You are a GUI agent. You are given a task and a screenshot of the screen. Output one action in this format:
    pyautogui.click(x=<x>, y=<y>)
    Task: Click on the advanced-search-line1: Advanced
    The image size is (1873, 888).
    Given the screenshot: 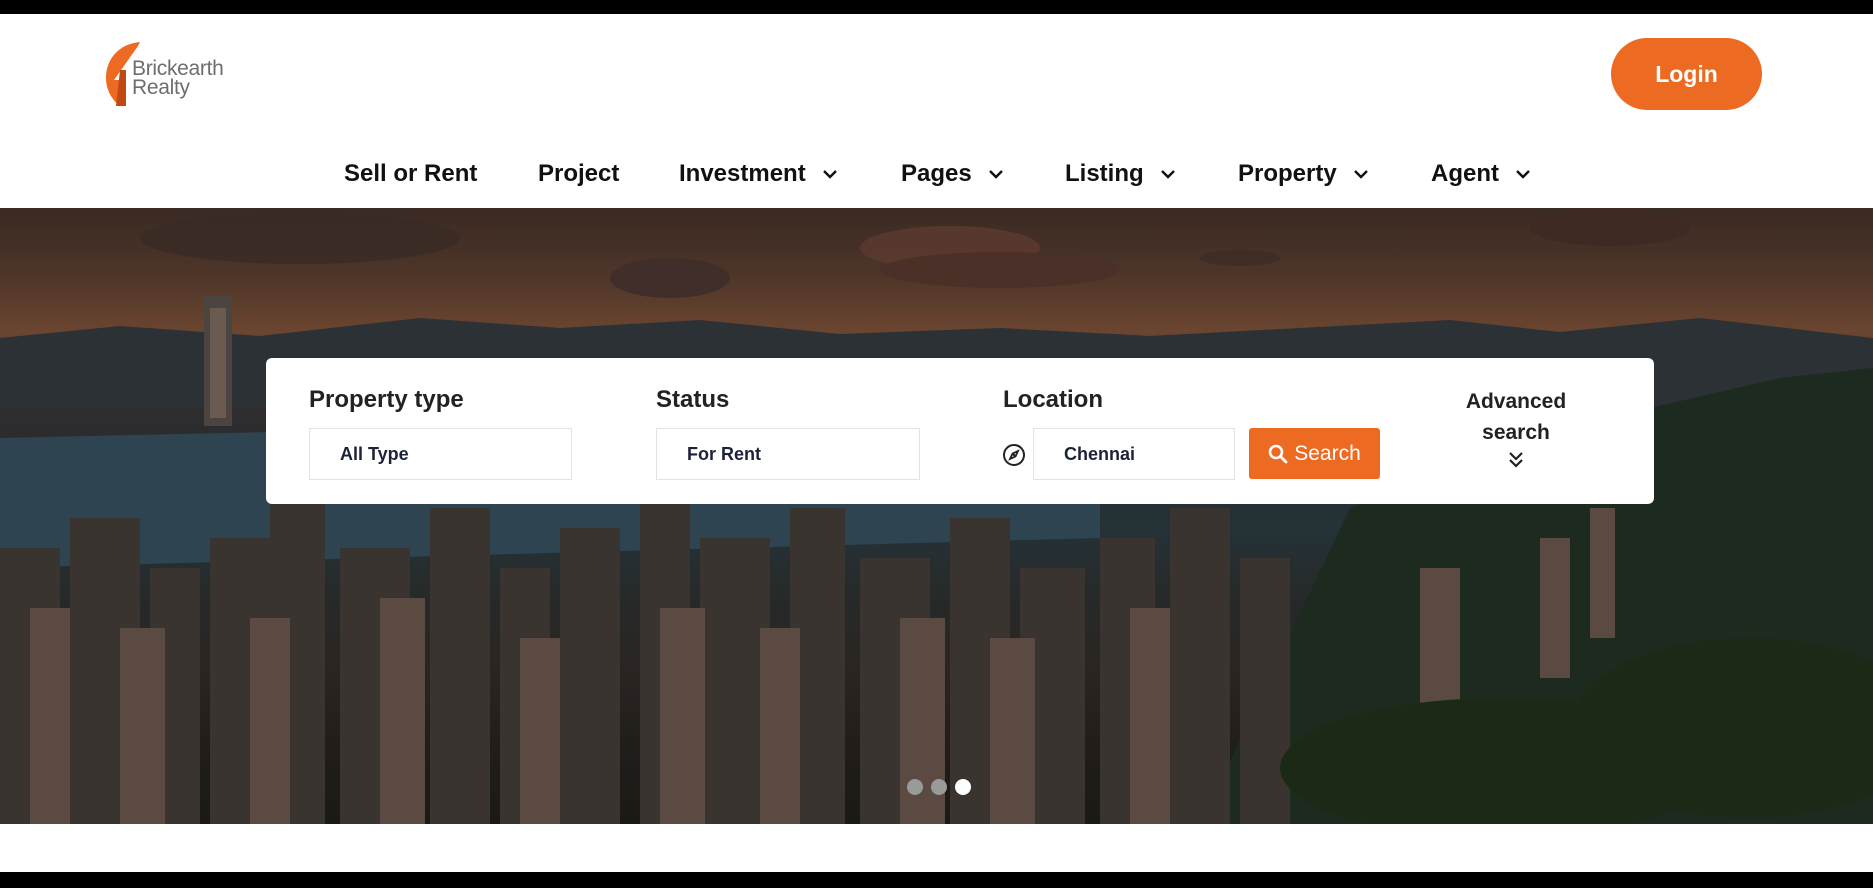 What is the action you would take?
    pyautogui.click(x=1516, y=401)
    